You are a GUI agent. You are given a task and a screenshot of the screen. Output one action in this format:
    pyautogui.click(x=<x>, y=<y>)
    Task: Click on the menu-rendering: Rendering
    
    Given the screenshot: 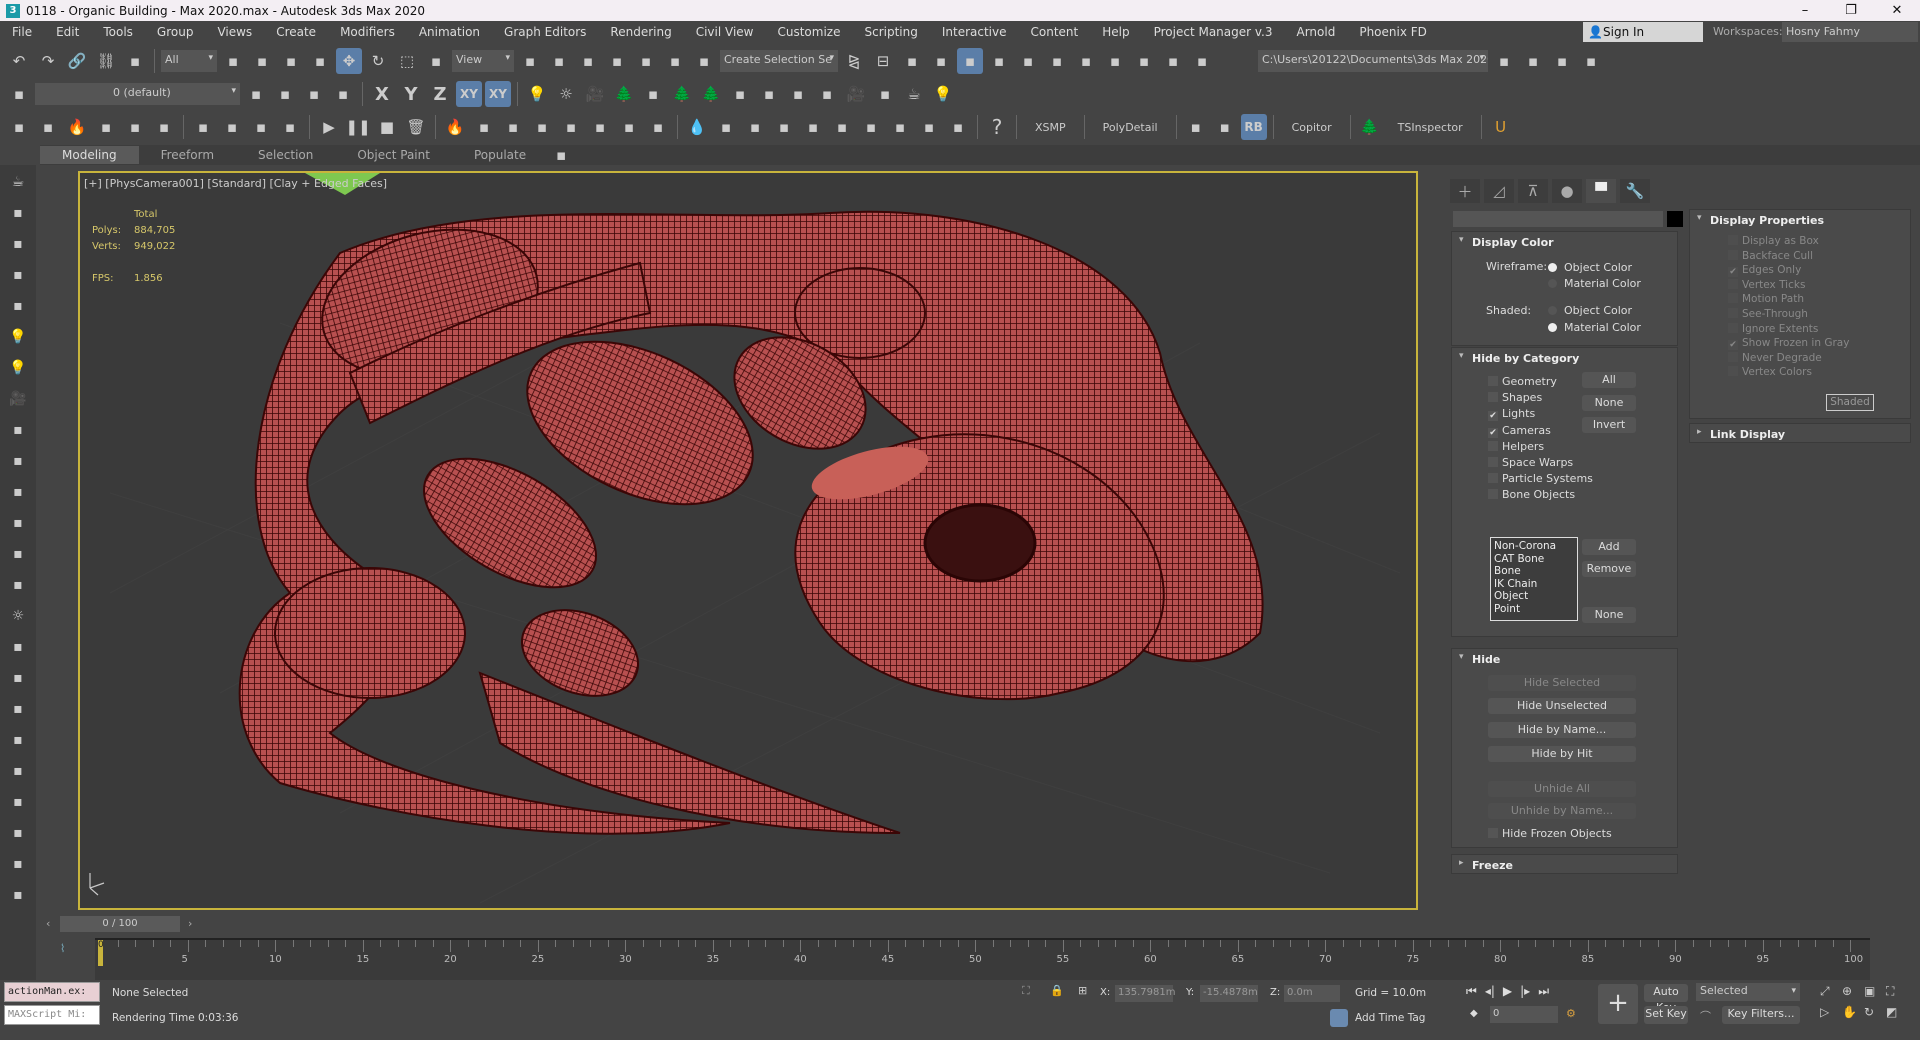 What is the action you would take?
    pyautogui.click(x=640, y=32)
    